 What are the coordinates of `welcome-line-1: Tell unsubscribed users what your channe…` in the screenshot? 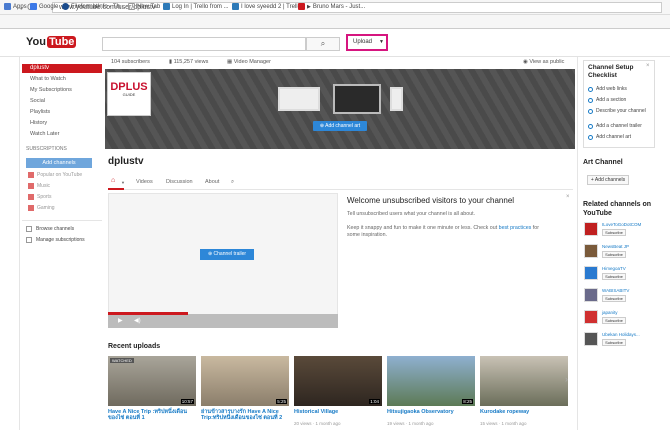 It's located at (411, 214).